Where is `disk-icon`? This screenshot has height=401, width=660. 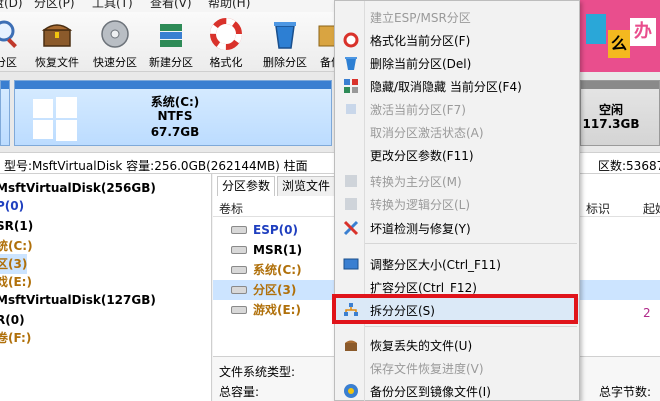
disk-icon is located at coordinates (115, 34).